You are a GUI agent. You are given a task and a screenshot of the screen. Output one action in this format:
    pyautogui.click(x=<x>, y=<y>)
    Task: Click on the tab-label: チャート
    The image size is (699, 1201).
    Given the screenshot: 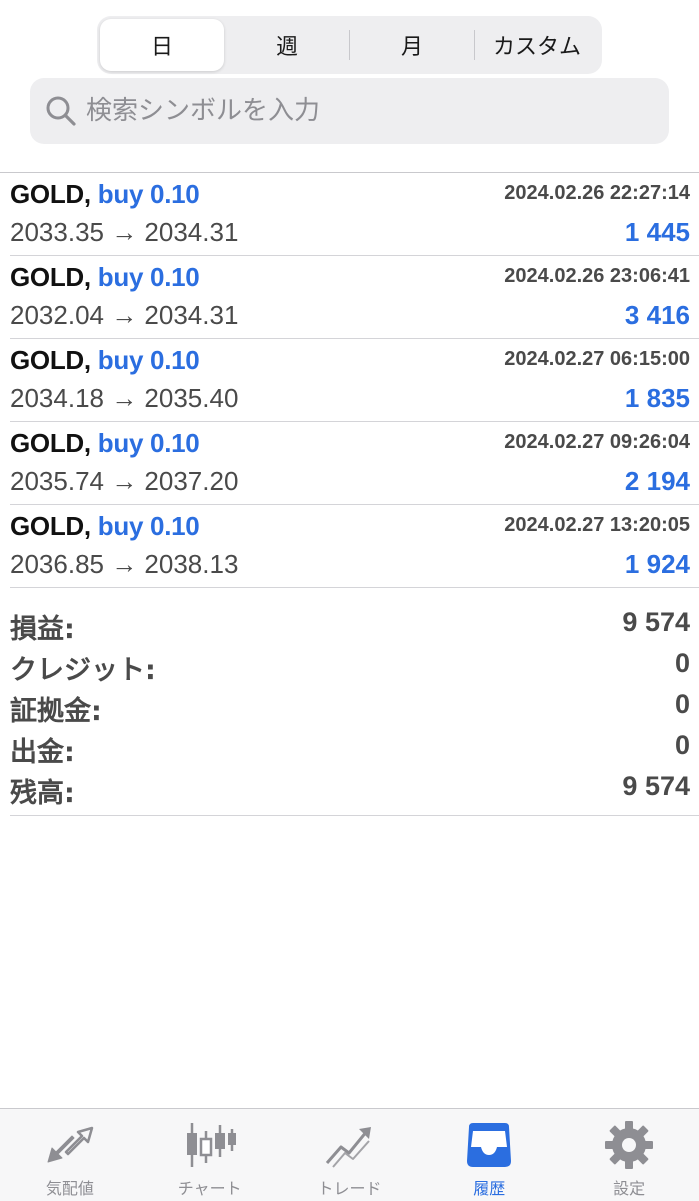 What is the action you would take?
    pyautogui.click(x=209, y=1188)
    